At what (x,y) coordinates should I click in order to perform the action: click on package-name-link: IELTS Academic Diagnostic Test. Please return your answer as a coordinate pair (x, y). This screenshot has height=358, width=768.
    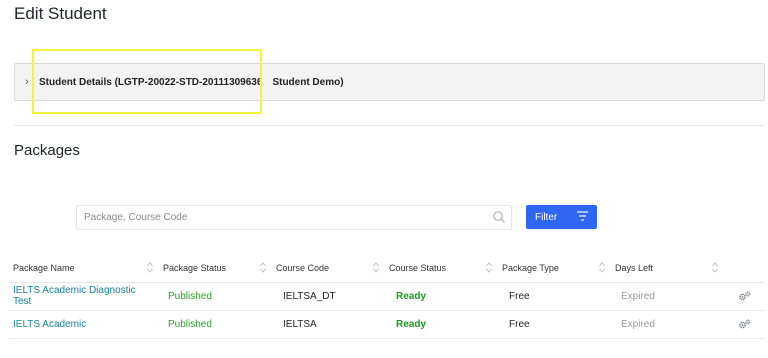
    Looking at the image, I should click on (84, 296).